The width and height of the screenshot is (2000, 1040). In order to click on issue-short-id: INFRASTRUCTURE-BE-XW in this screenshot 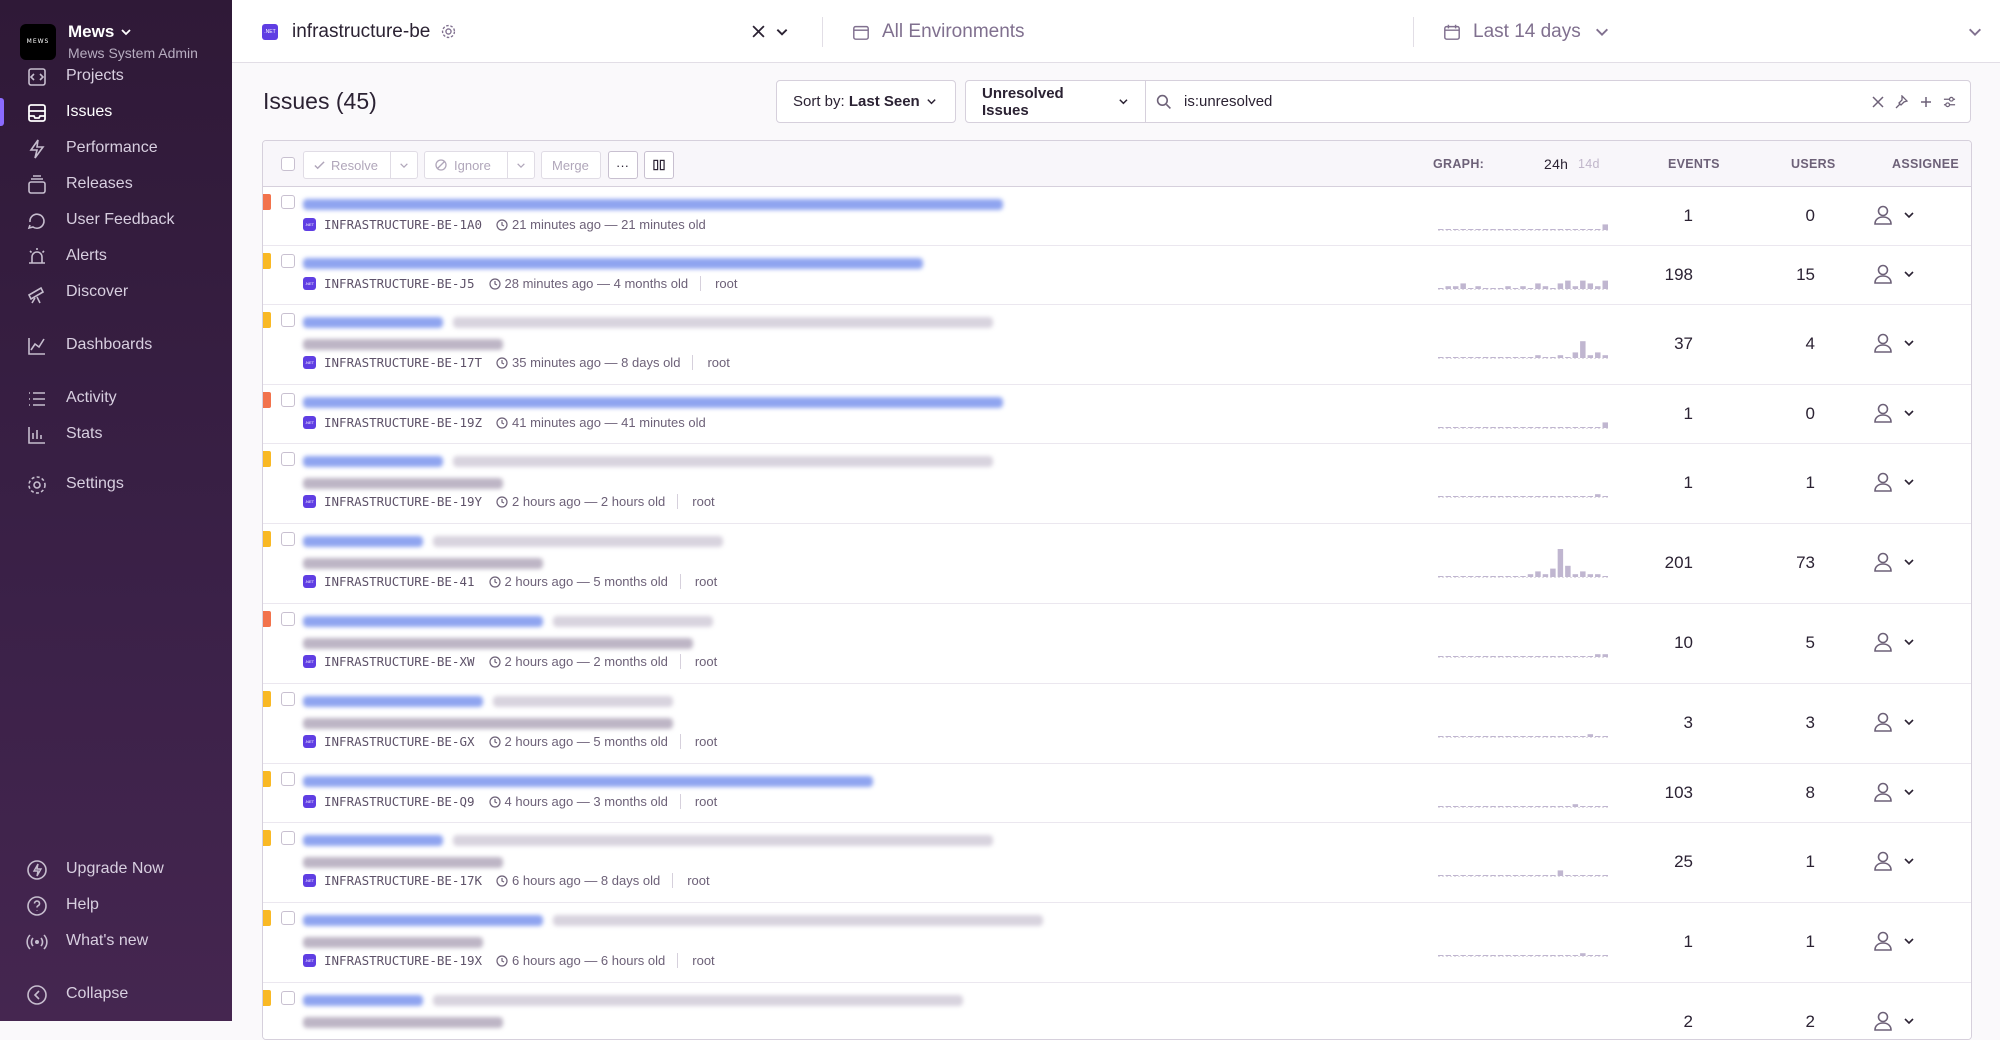, I will do `click(399, 661)`.